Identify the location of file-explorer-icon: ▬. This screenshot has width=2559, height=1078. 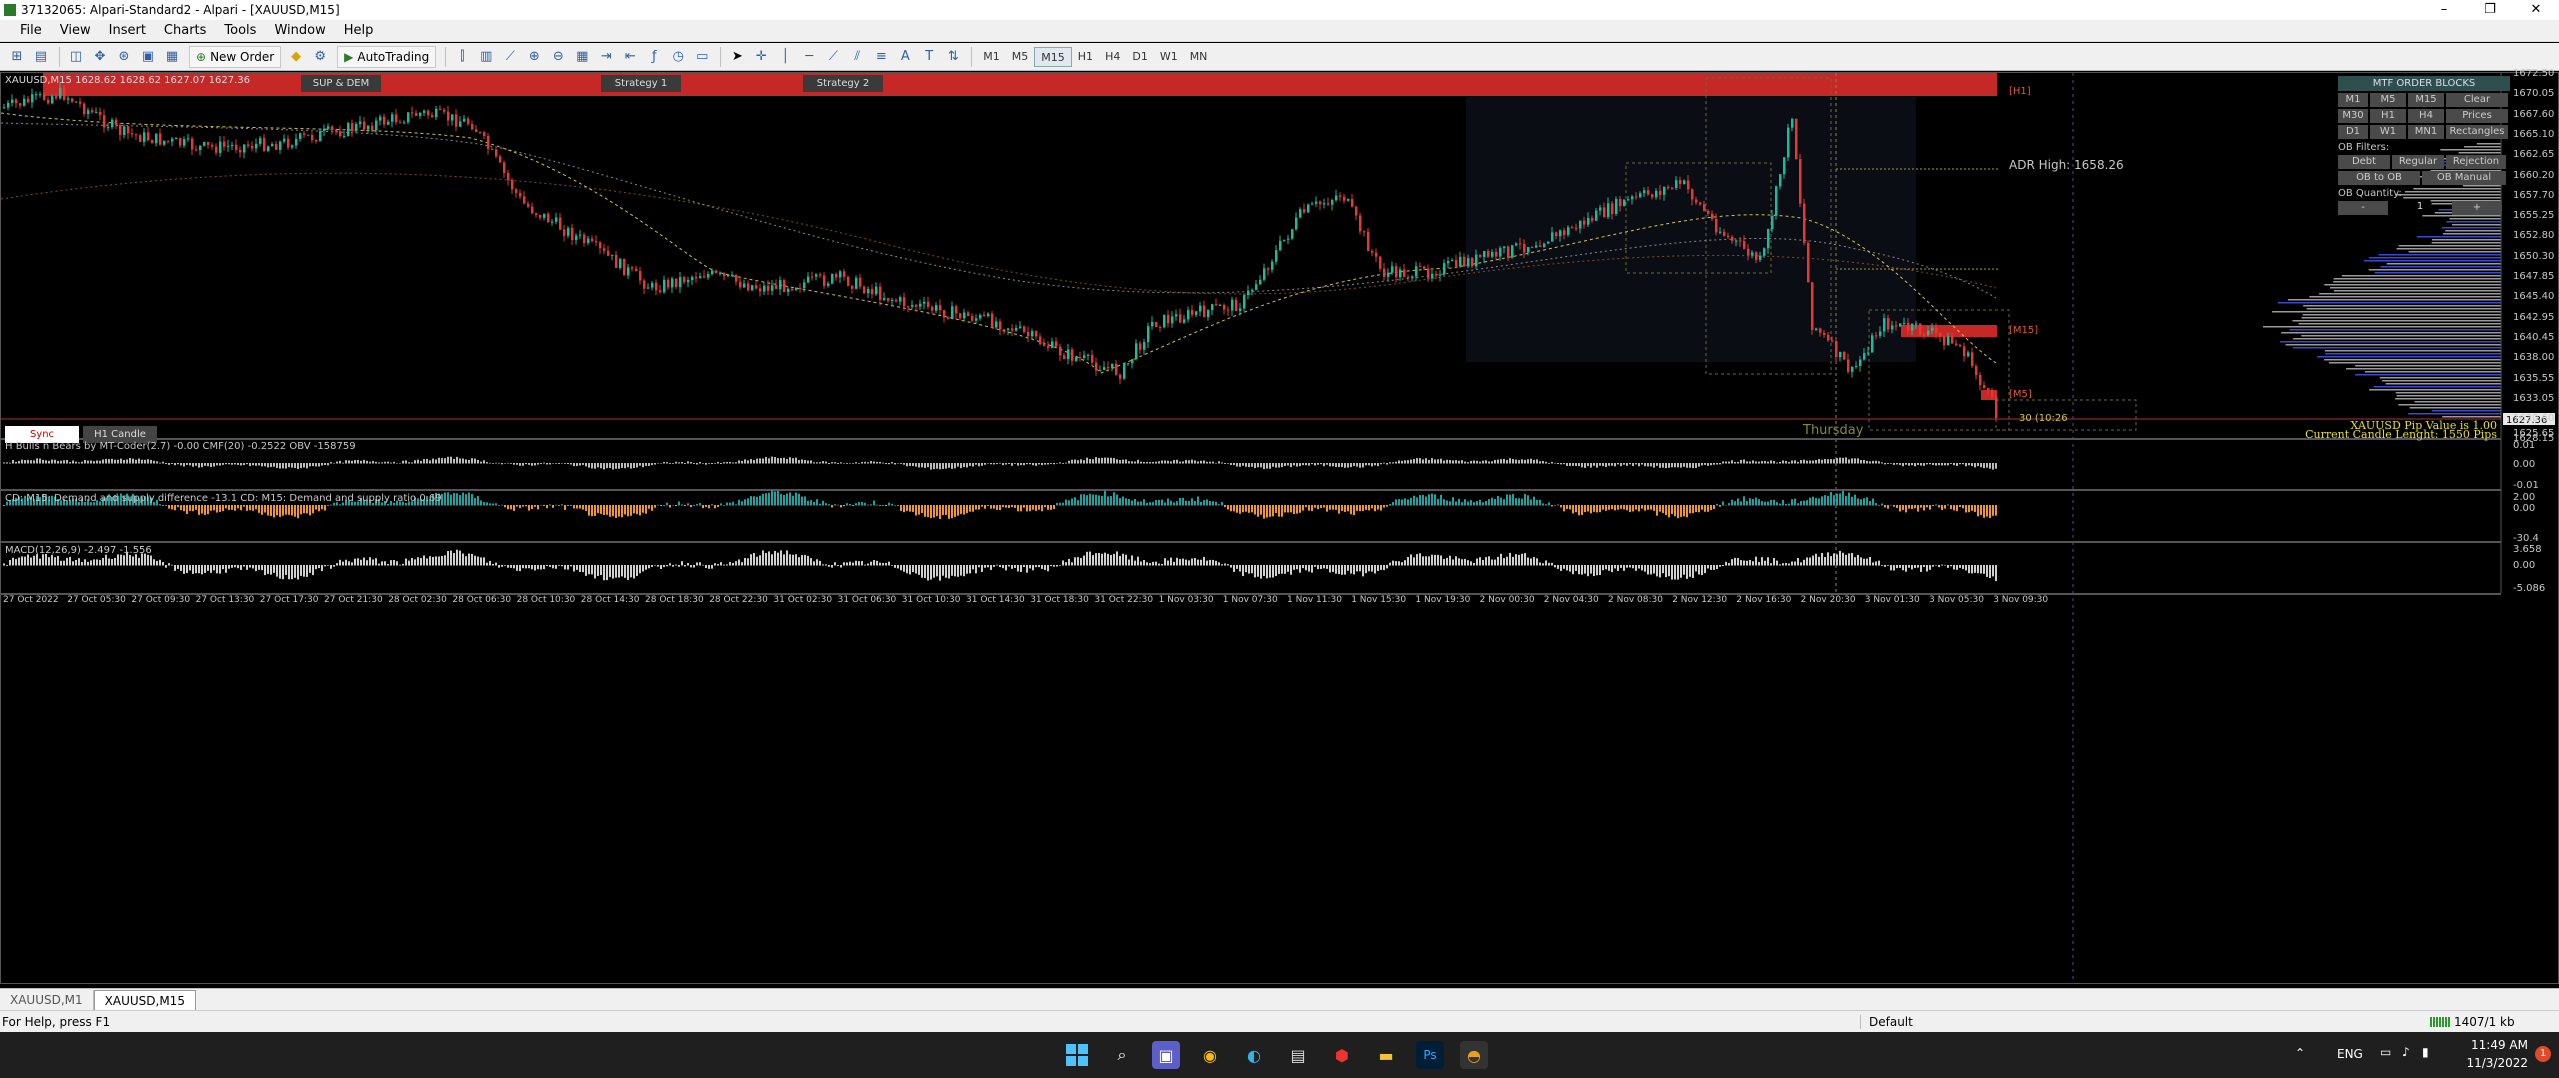
(1386, 1055).